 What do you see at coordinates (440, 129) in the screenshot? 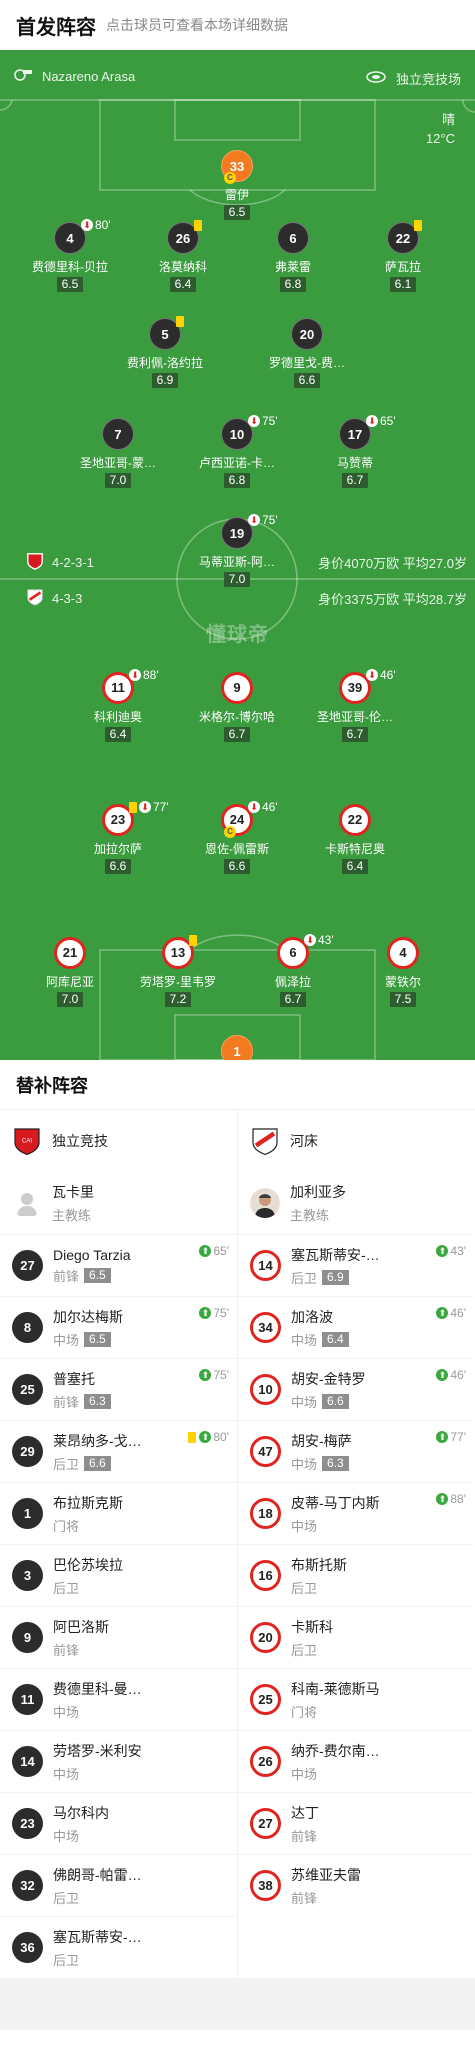
I see `weather: 晴 12°C` at bounding box center [440, 129].